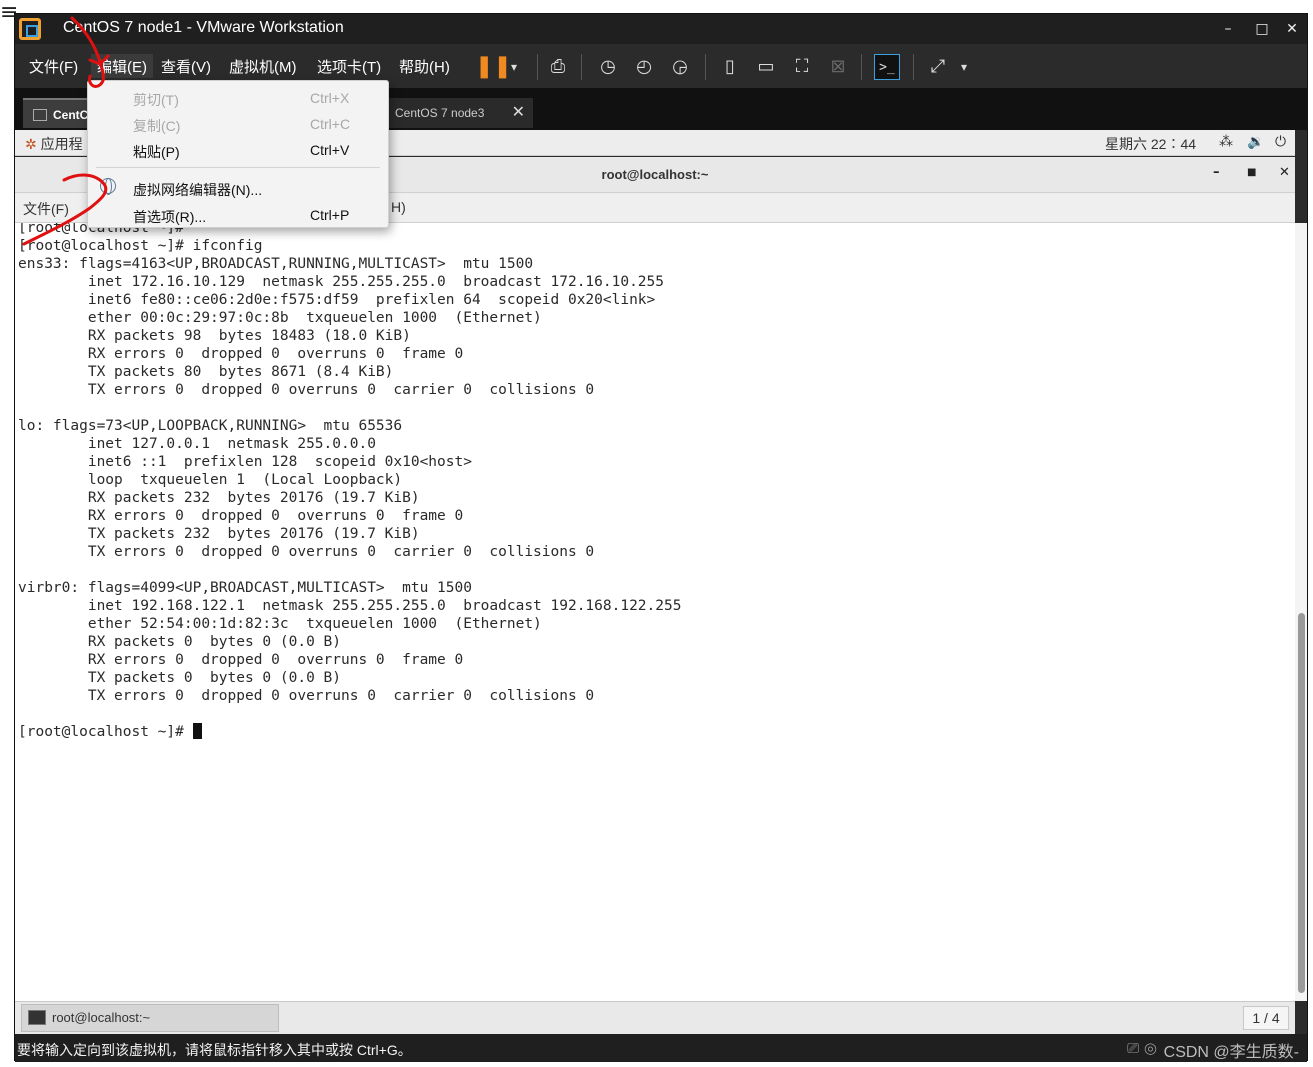  I want to click on menu-paste: 粘贴(P) Ctrl+V, so click(238, 150).